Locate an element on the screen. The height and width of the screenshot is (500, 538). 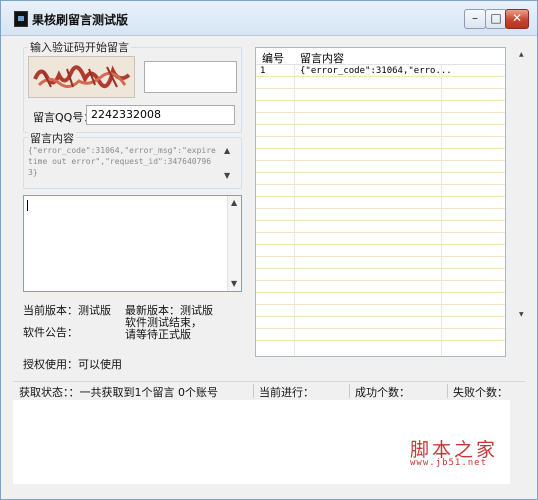
fail-count: 失败个数： is located at coordinates (480, 392).